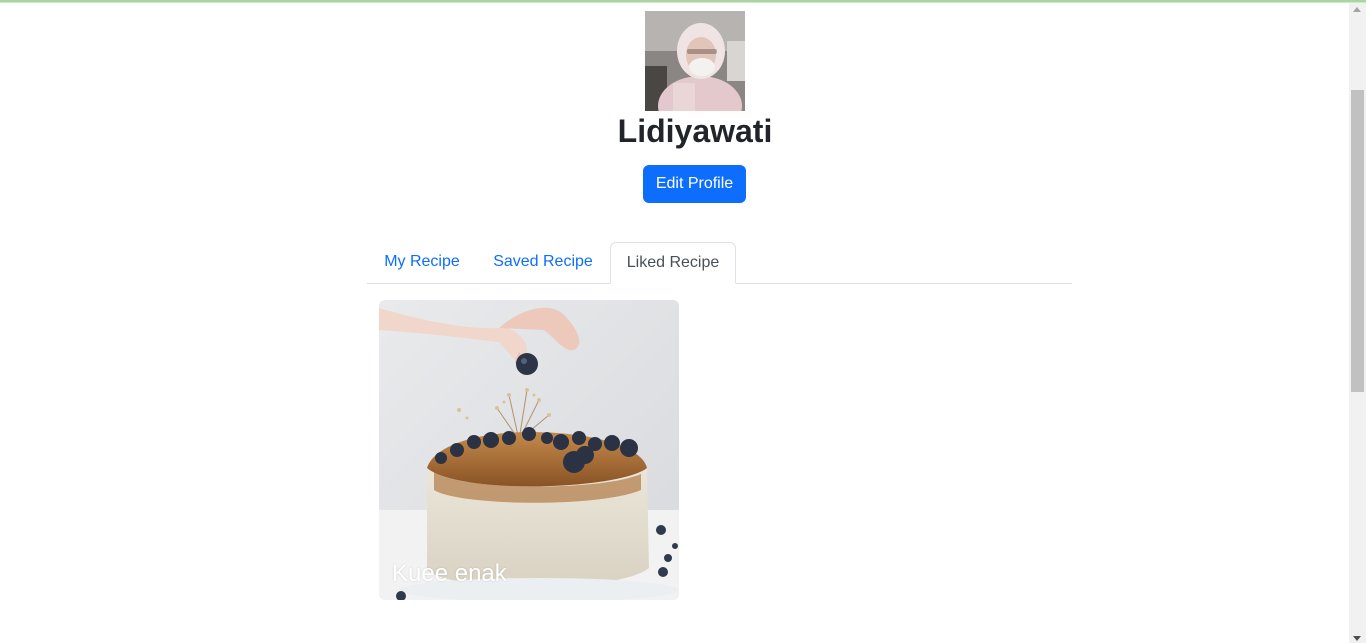 Image resolution: width=1366 pixels, height=643 pixels. What do you see at coordinates (422, 263) in the screenshot?
I see `tab-my-recipe: My Recipe` at bounding box center [422, 263].